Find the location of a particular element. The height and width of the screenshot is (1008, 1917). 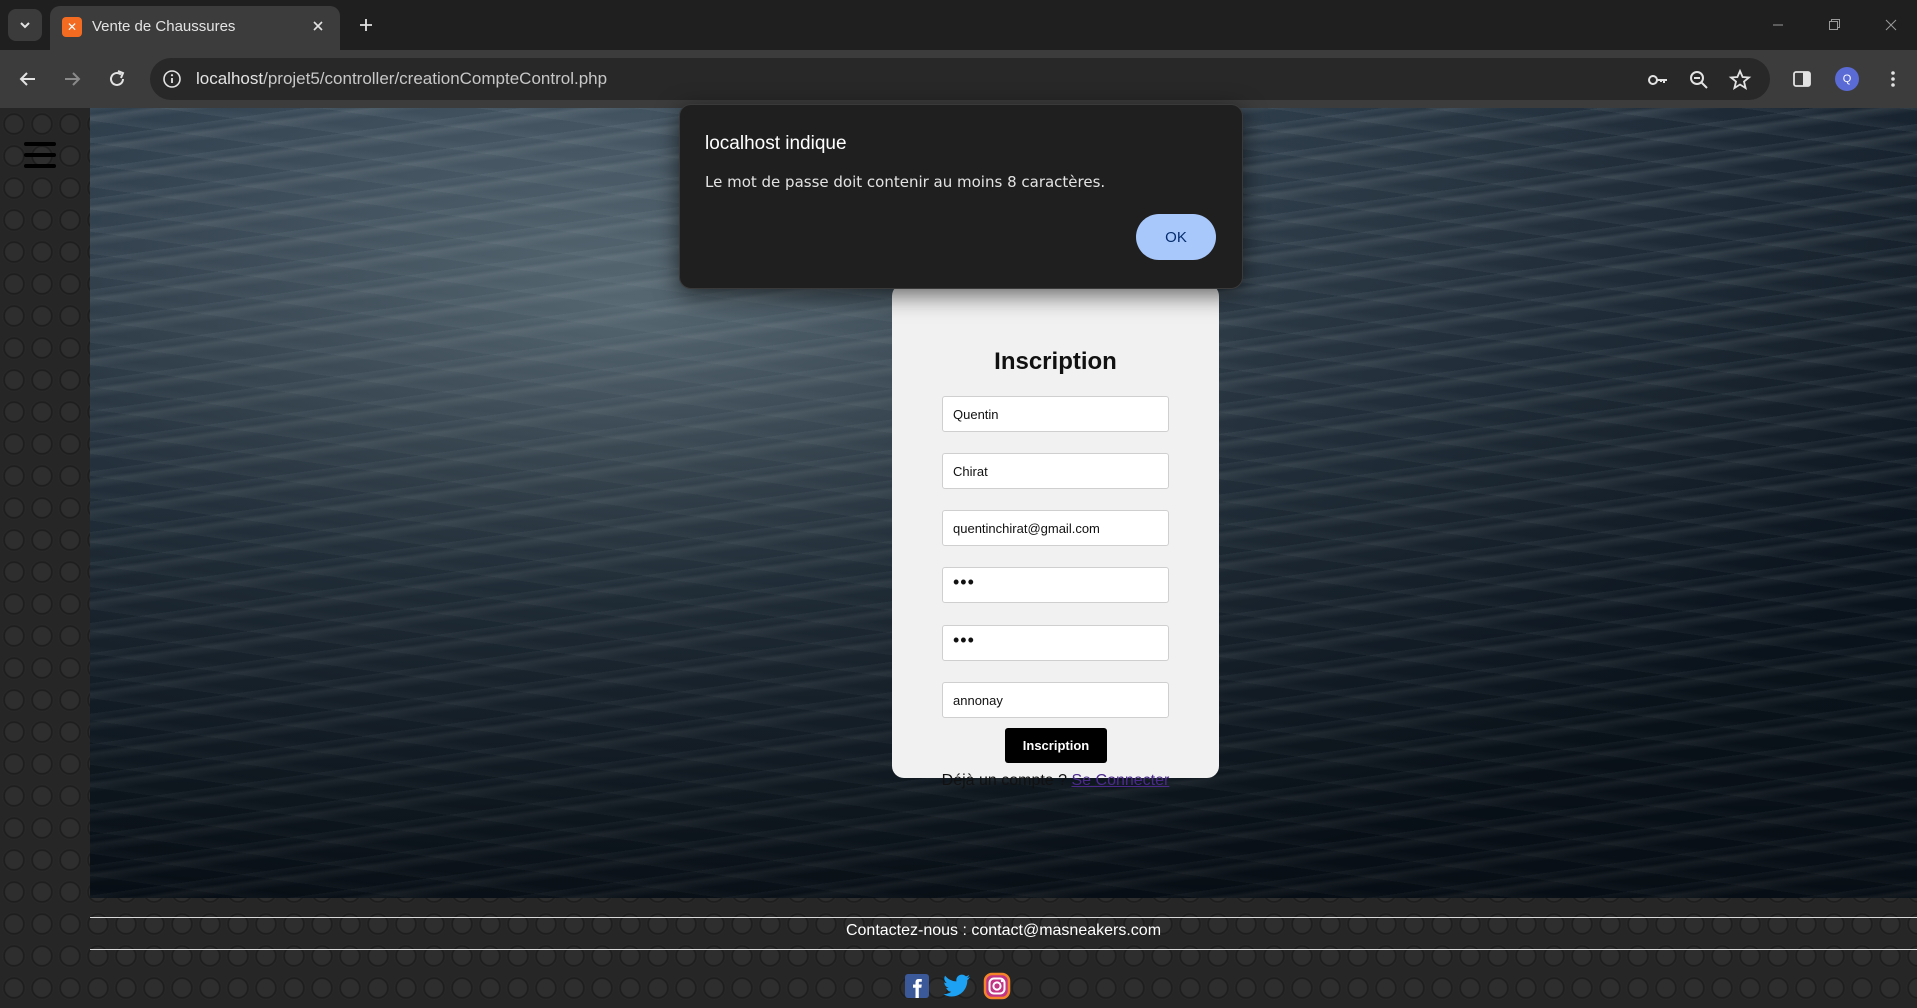

close-window-button is located at coordinates (1891, 25).